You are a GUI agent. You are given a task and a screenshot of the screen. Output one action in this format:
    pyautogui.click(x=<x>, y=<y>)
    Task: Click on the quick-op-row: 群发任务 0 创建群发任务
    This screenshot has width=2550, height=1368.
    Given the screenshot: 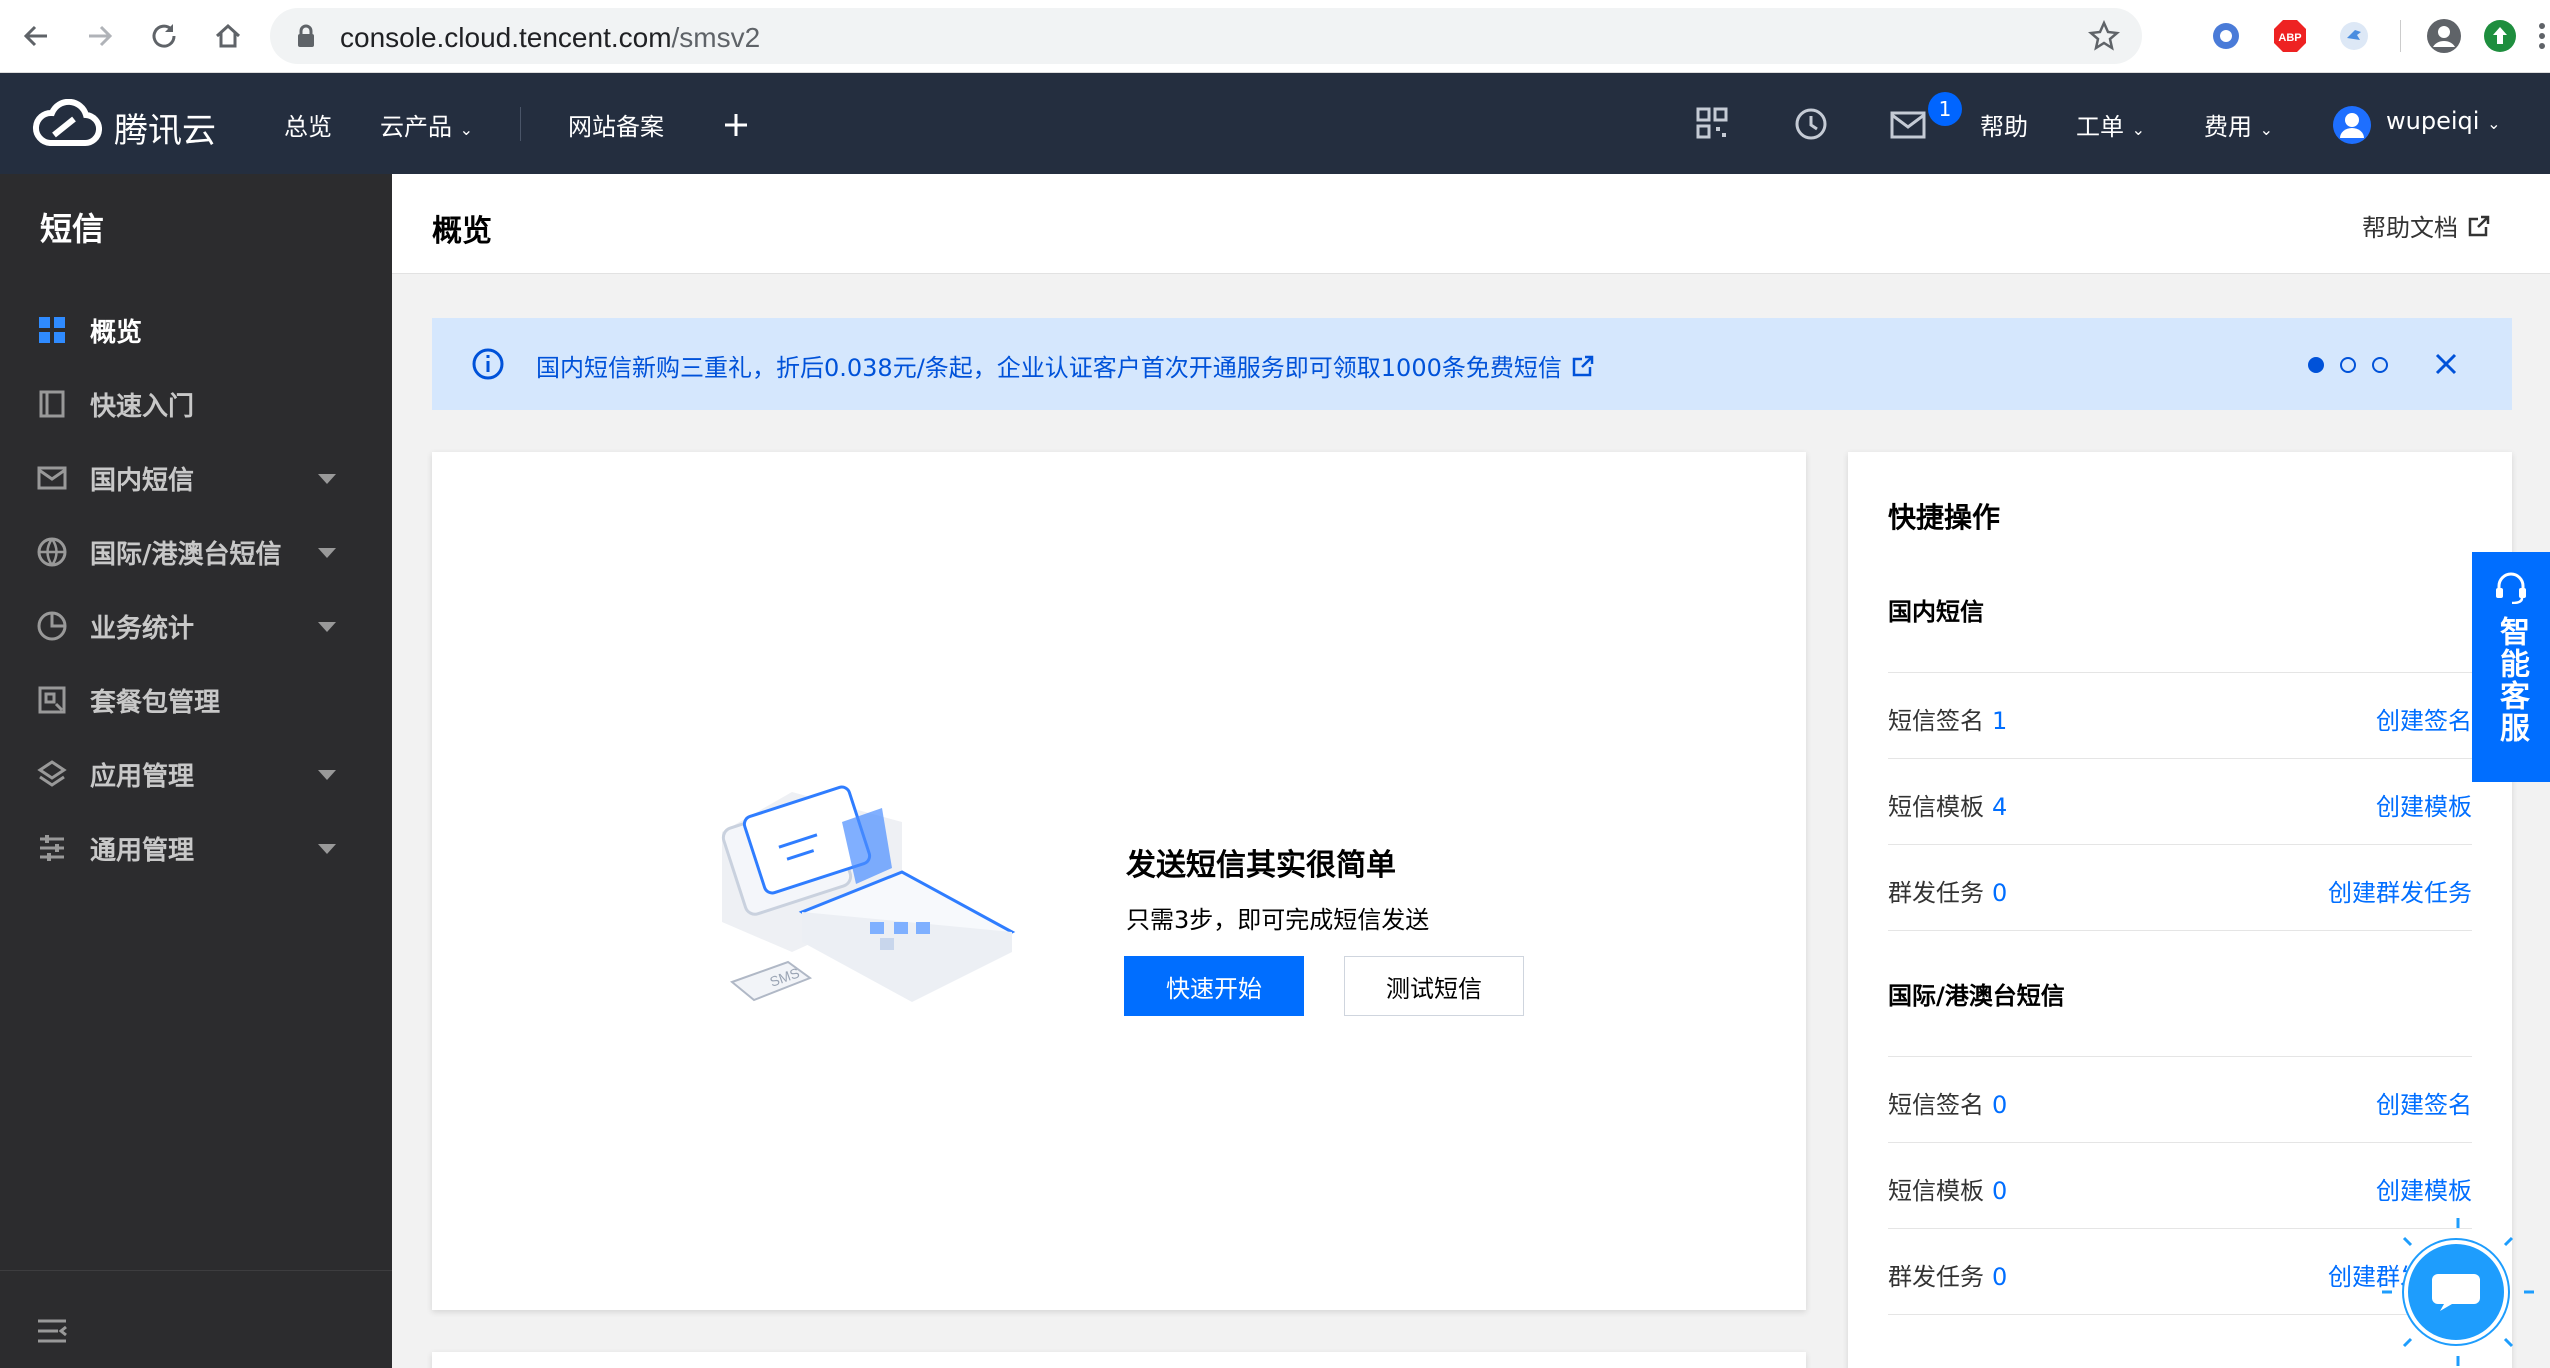 What is the action you would take?
    pyautogui.click(x=2180, y=887)
    